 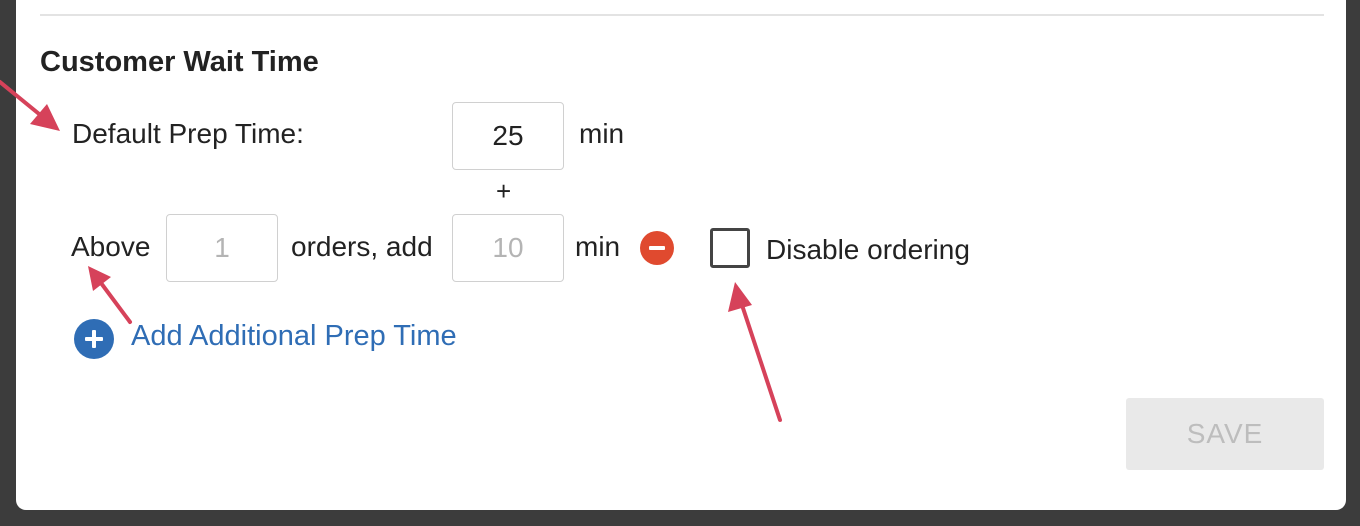 What do you see at coordinates (508, 136) in the screenshot?
I see `default-prep-input` at bounding box center [508, 136].